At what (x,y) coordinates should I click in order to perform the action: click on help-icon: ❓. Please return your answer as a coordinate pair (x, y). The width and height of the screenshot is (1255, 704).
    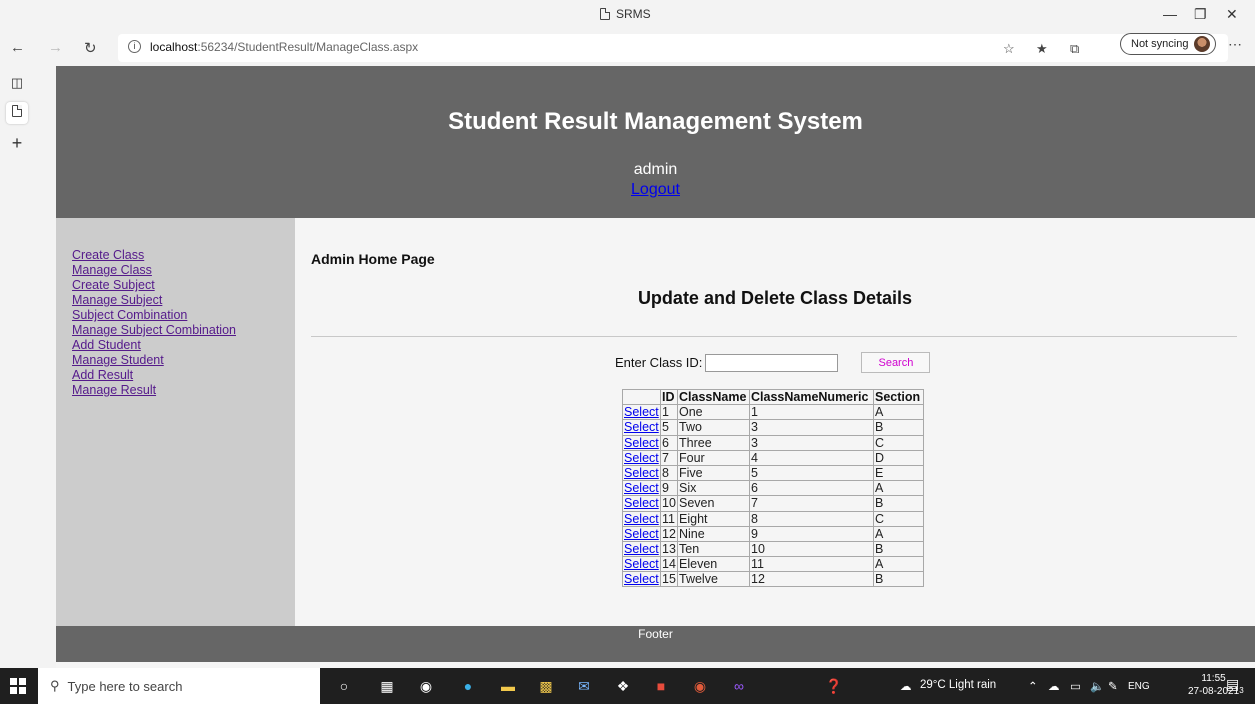
    Looking at the image, I should click on (834, 686).